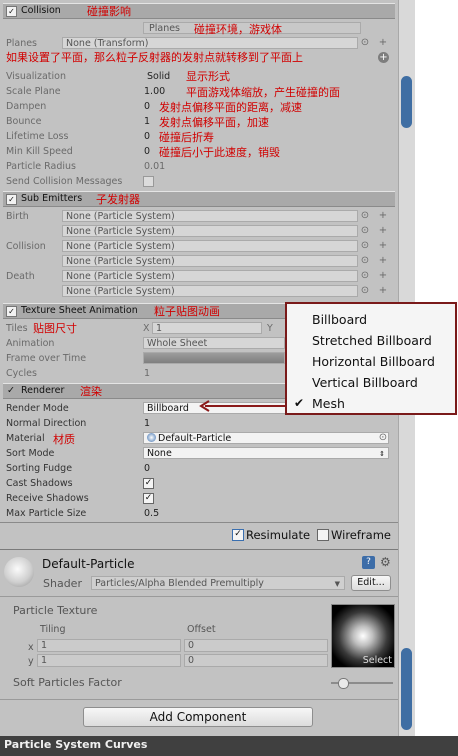  Describe the element at coordinates (109, 660) in the screenshot. I see `tiling-y-field: 1` at that location.